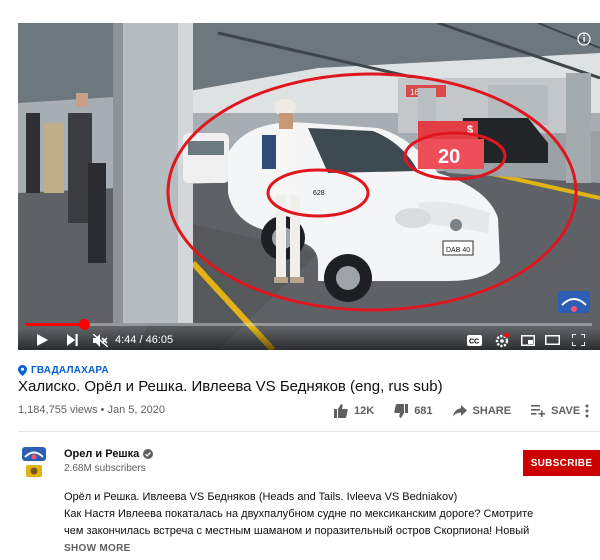 Image resolution: width=600 pixels, height=560 pixels. I want to click on theater-mode-button, so click(552, 340).